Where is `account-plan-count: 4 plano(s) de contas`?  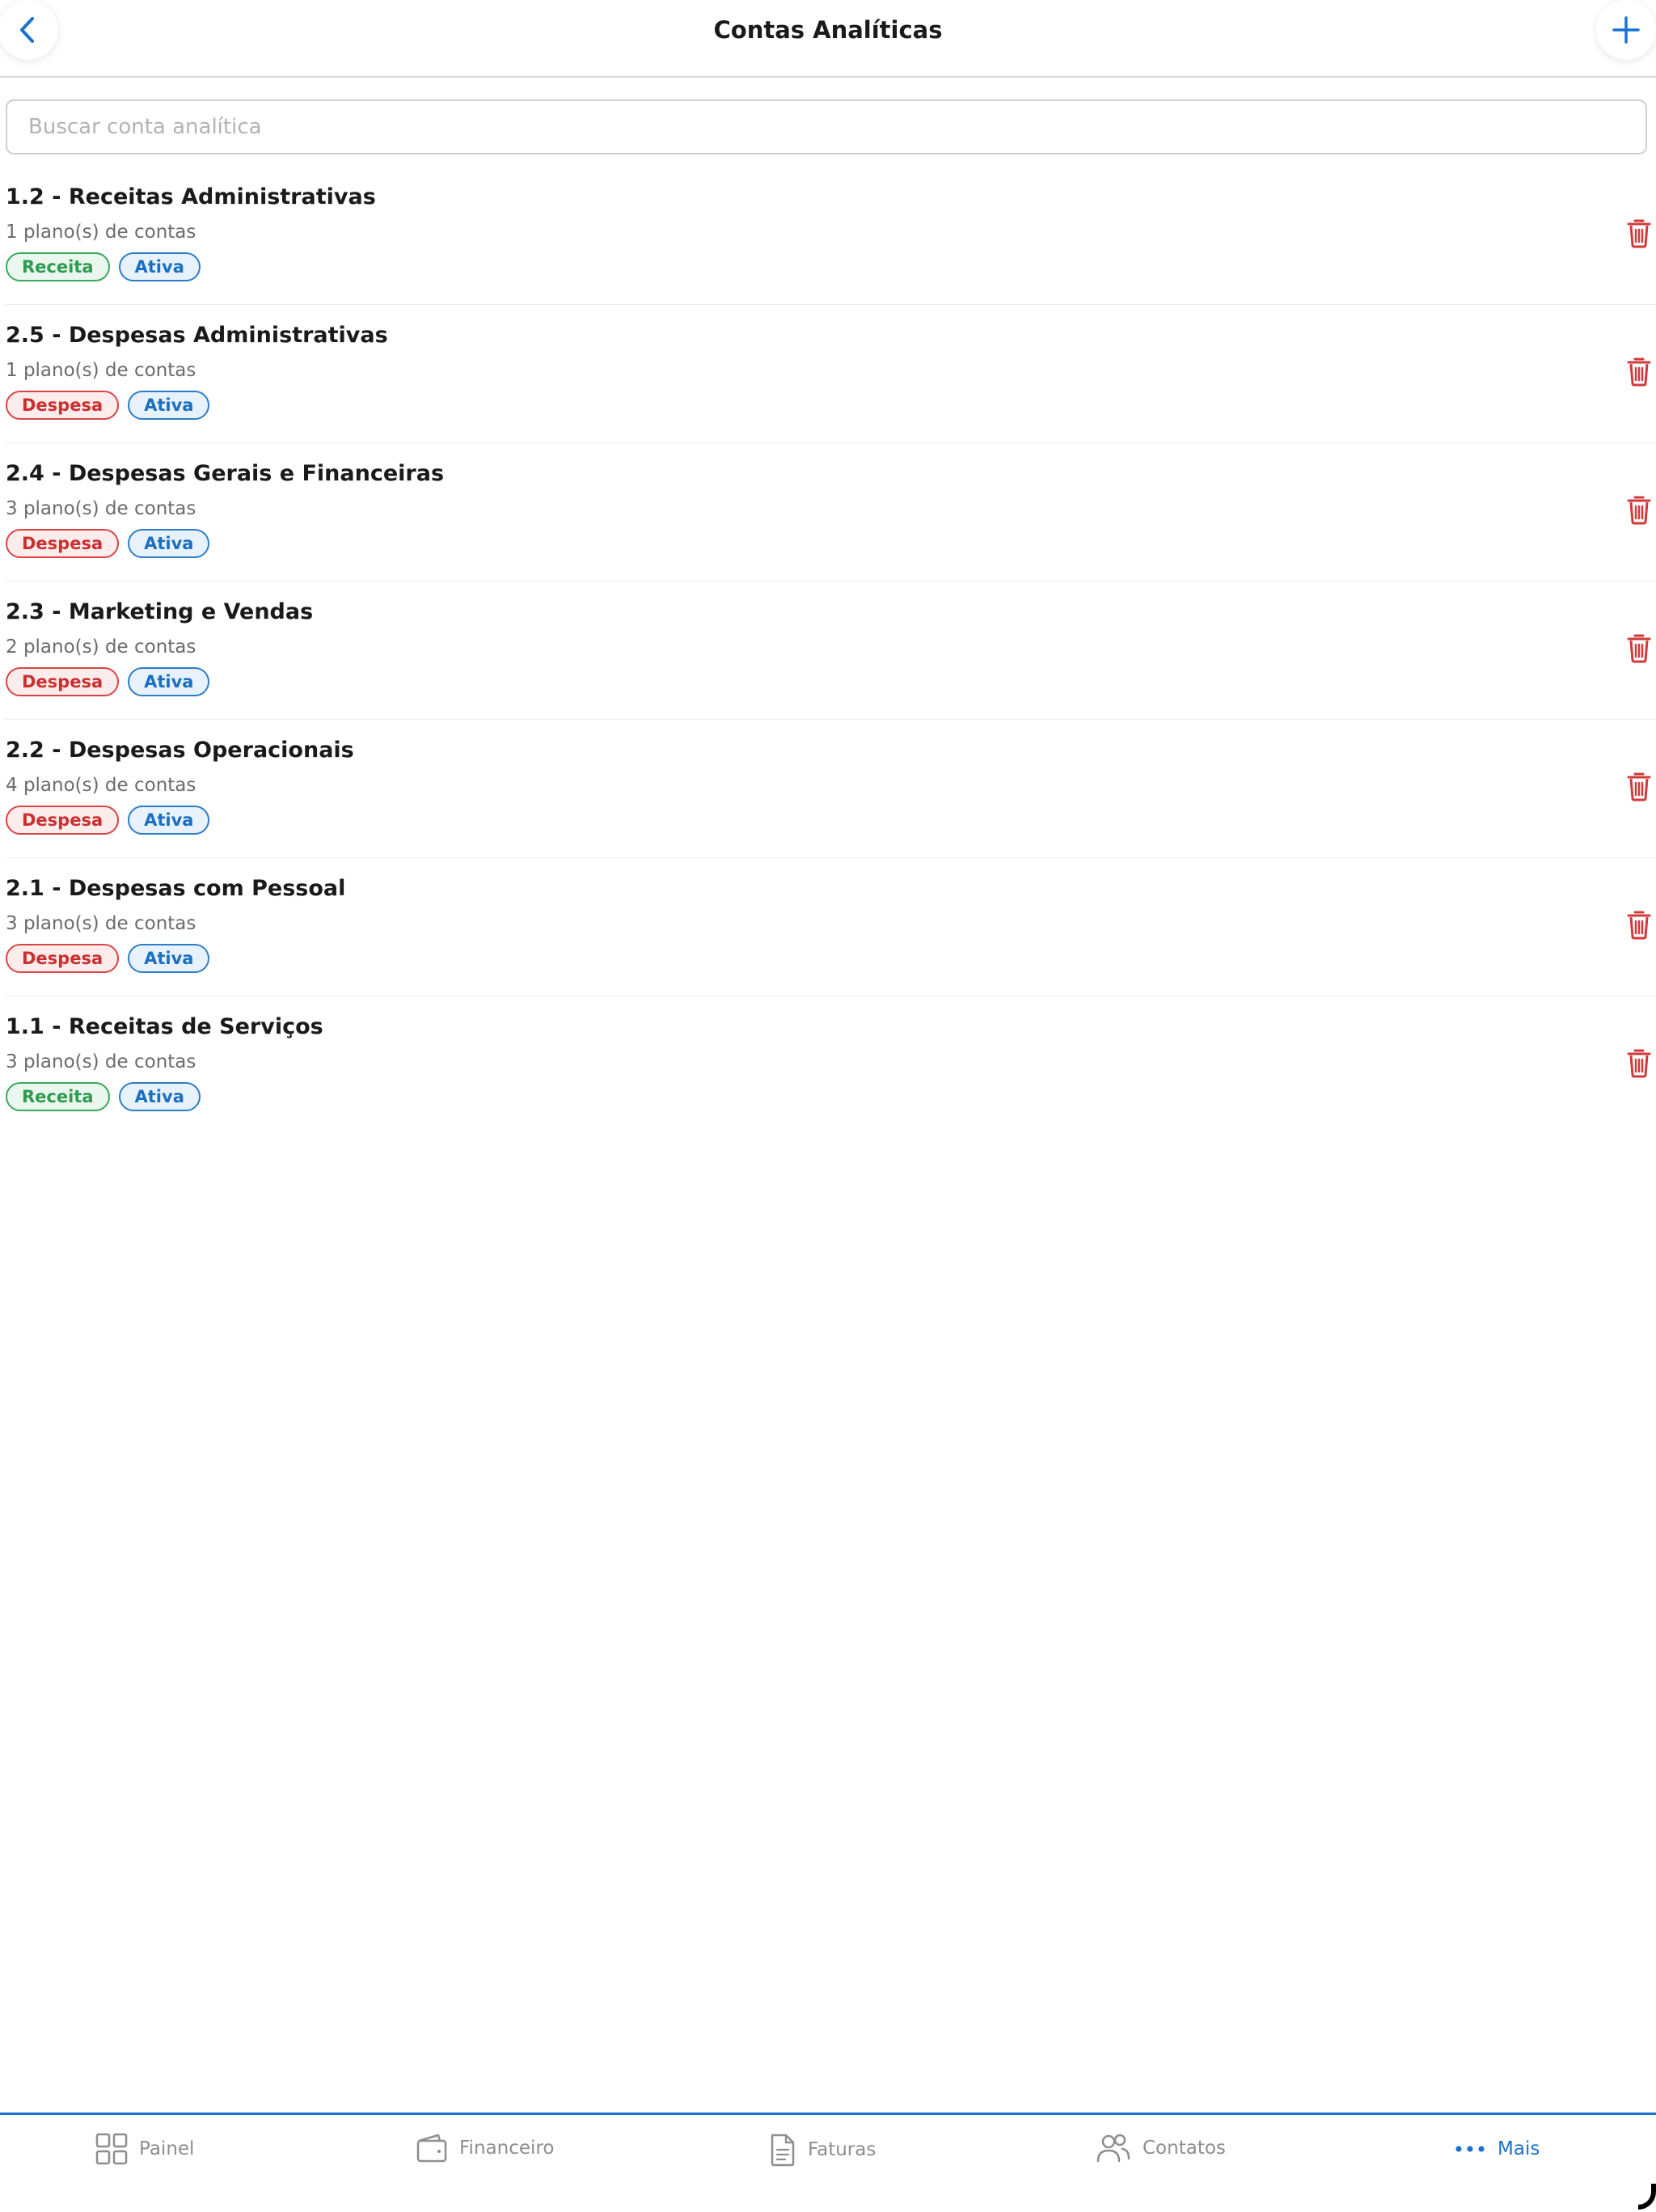 account-plan-count: 4 plano(s) de contas is located at coordinates (101, 786).